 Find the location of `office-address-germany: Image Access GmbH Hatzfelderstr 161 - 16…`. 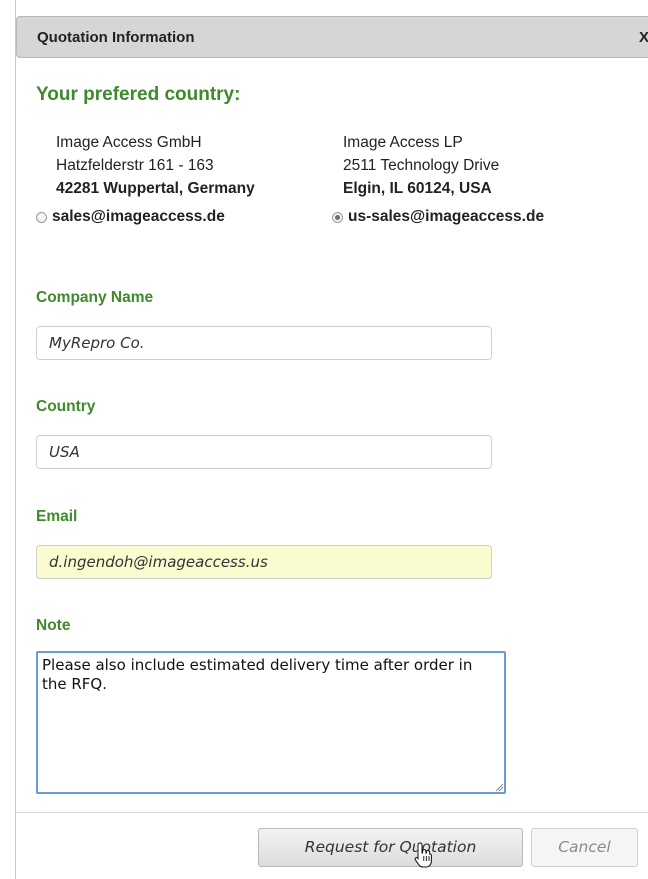

office-address-germany: Image Access GmbH Hatzfelderstr 161 - 16… is located at coordinates (155, 165).